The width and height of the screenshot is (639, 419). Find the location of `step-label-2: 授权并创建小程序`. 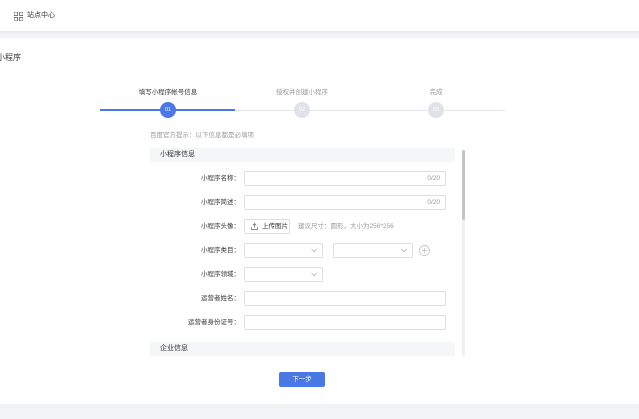

step-label-2: 授权并创建小程序 is located at coordinates (302, 92).